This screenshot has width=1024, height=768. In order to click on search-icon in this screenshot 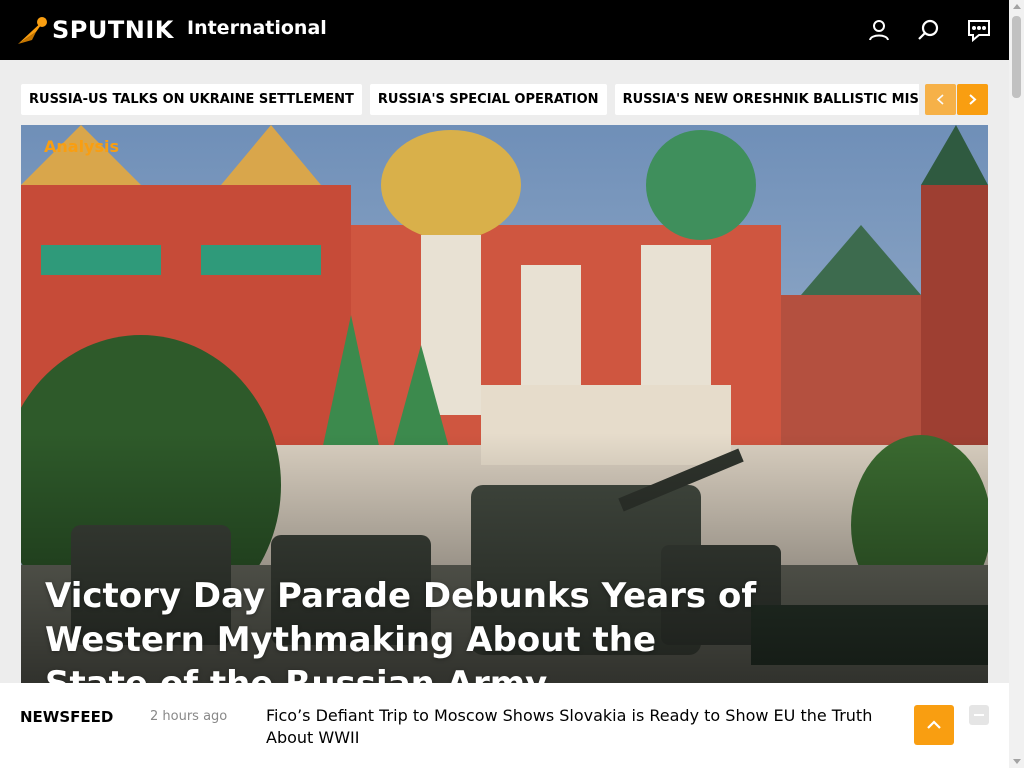, I will do `click(929, 30)`.